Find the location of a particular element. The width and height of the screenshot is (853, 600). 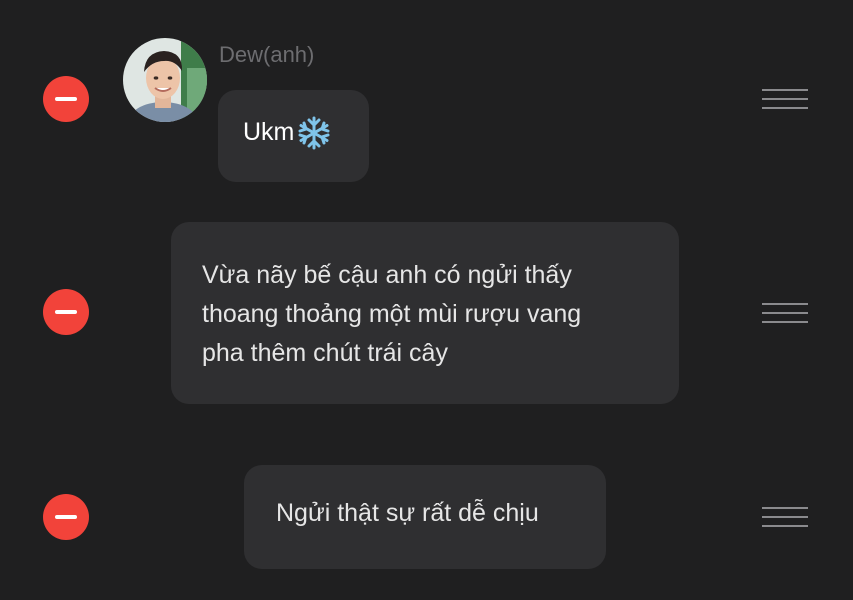

message-text-line: thoang thoảng một mùi rượu vang is located at coordinates (392, 314).